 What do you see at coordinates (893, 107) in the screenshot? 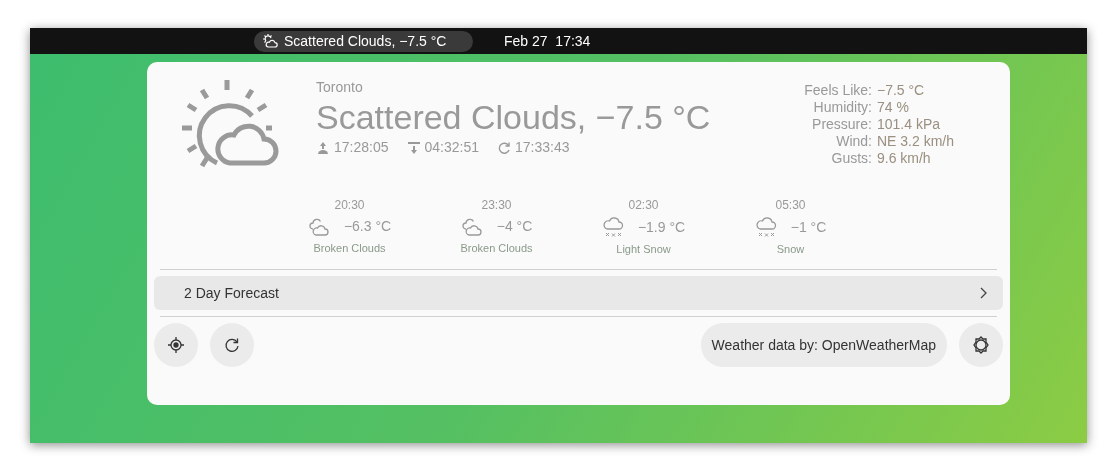
I see `detail-value: 74 %` at bounding box center [893, 107].